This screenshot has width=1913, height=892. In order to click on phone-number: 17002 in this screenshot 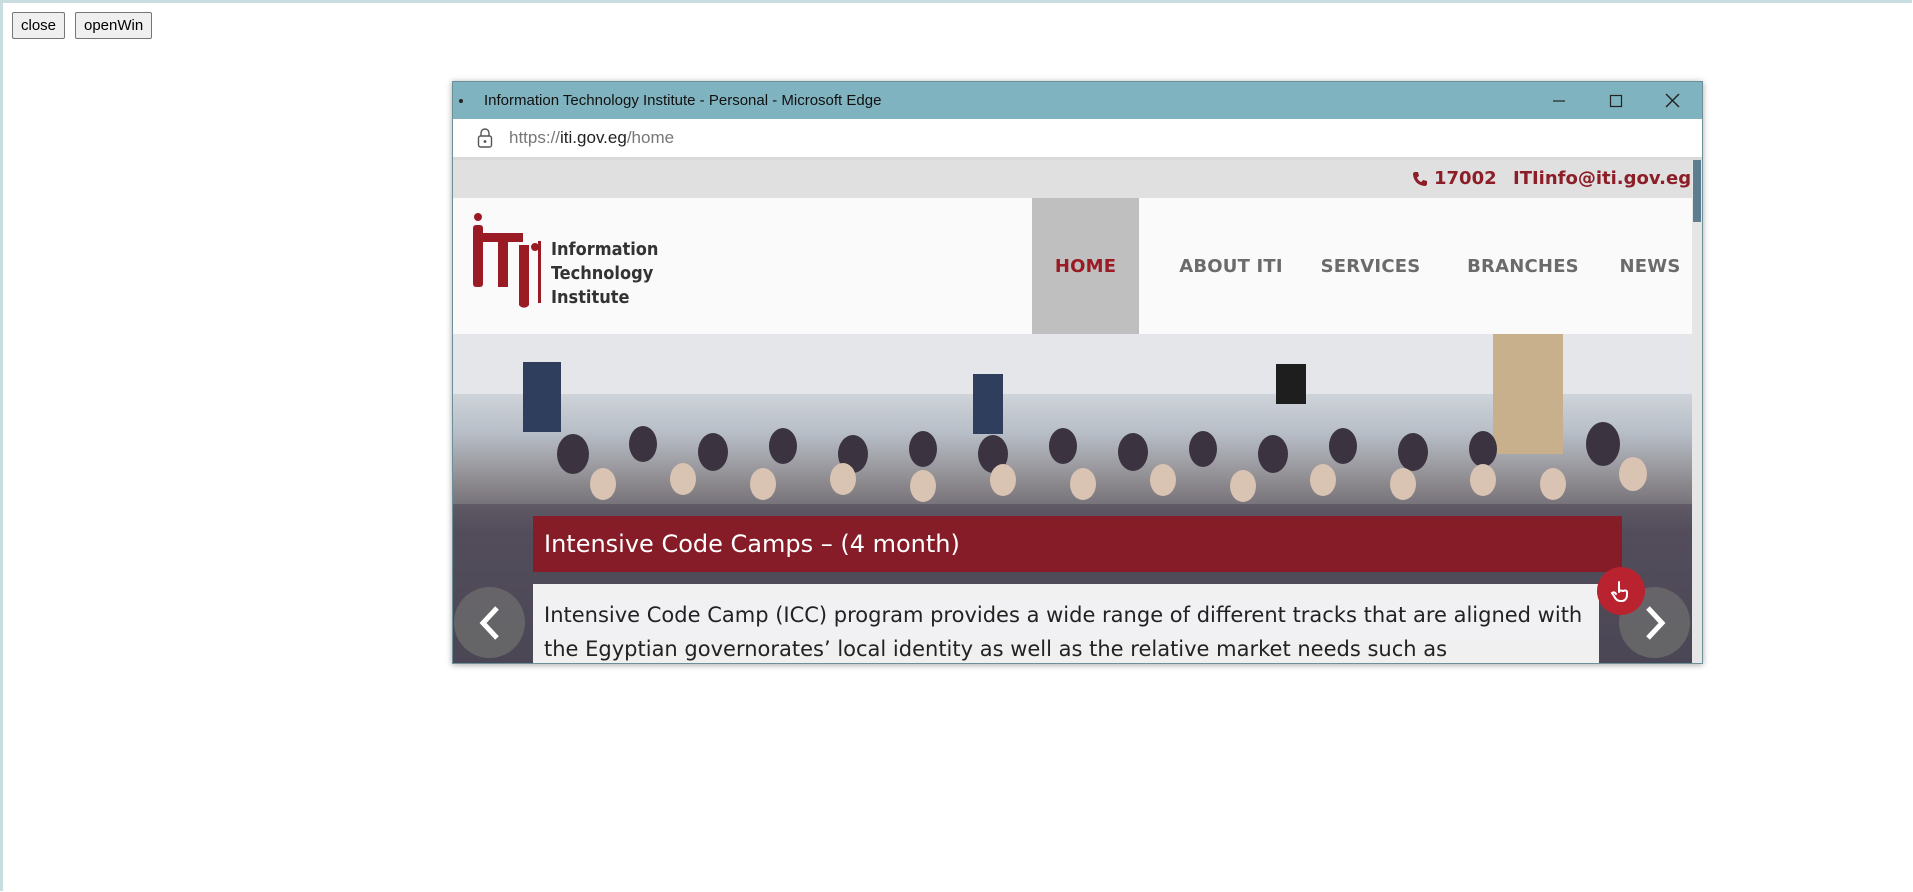, I will do `click(1465, 178)`.